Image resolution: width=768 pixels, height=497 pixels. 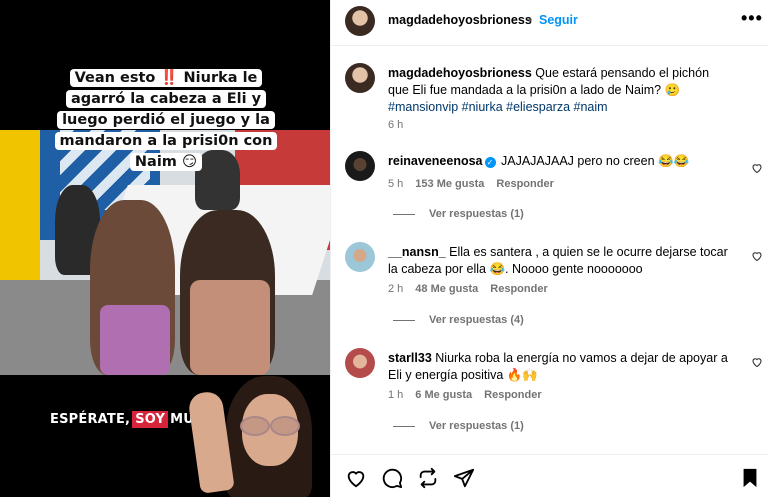 What do you see at coordinates (396, 125) in the screenshot?
I see `post-time: 6 h` at bounding box center [396, 125].